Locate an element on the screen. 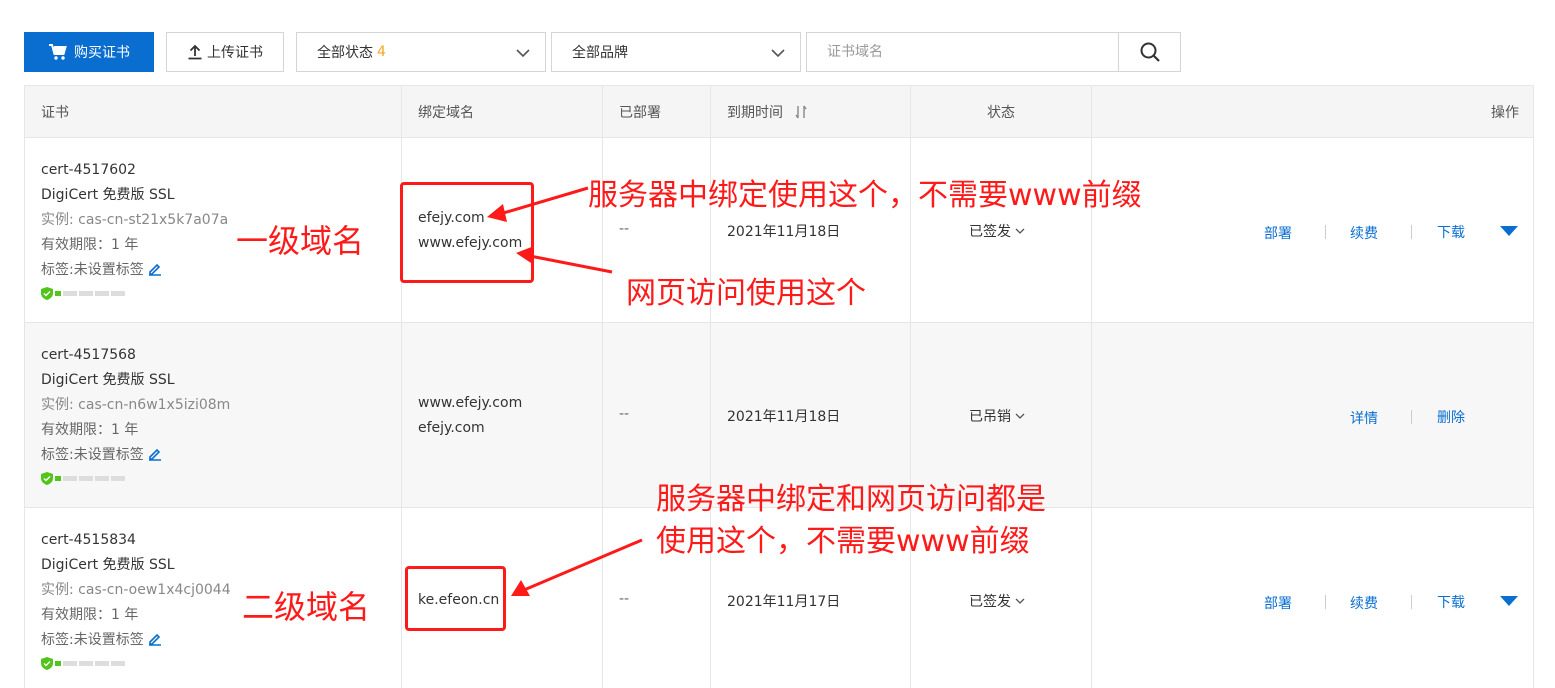 The height and width of the screenshot is (688, 1555). header-cert: 证书 is located at coordinates (213, 112).